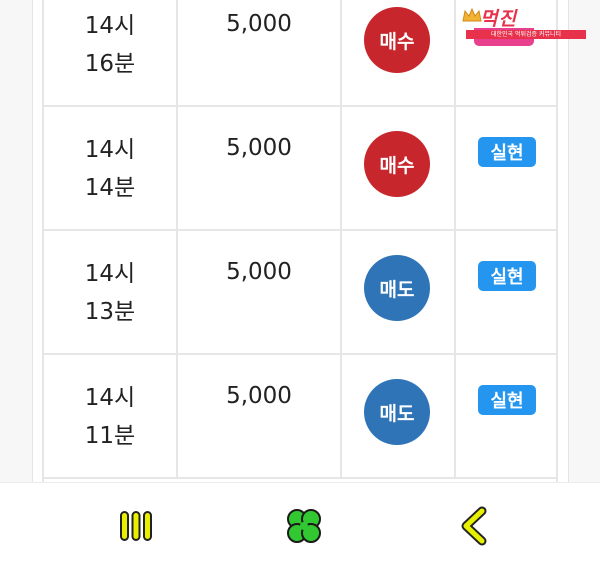 This screenshot has width=600, height=569. I want to click on back-icon, so click(474, 526).